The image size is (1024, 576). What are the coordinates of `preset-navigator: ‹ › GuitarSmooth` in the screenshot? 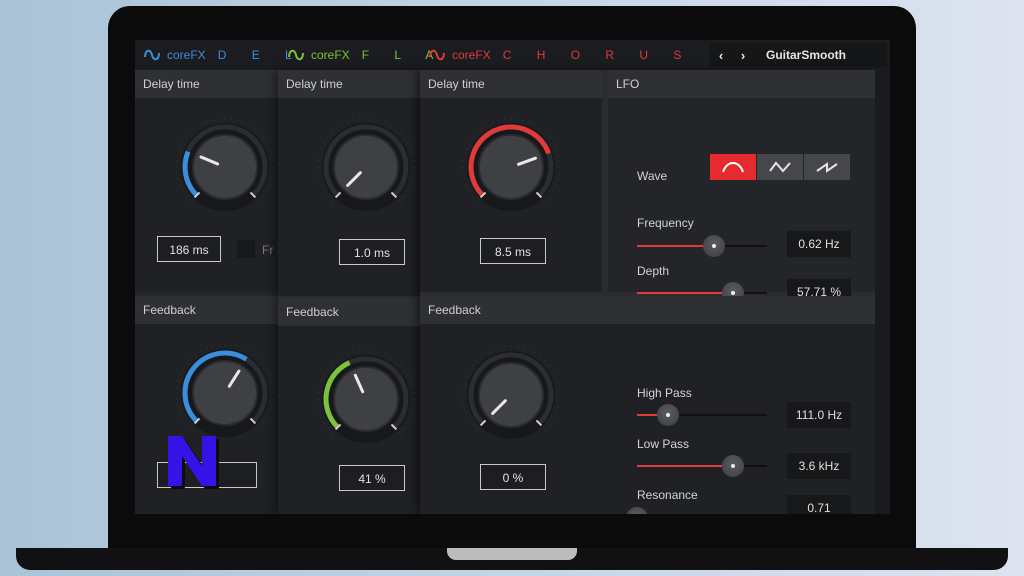 It's located at (798, 55).